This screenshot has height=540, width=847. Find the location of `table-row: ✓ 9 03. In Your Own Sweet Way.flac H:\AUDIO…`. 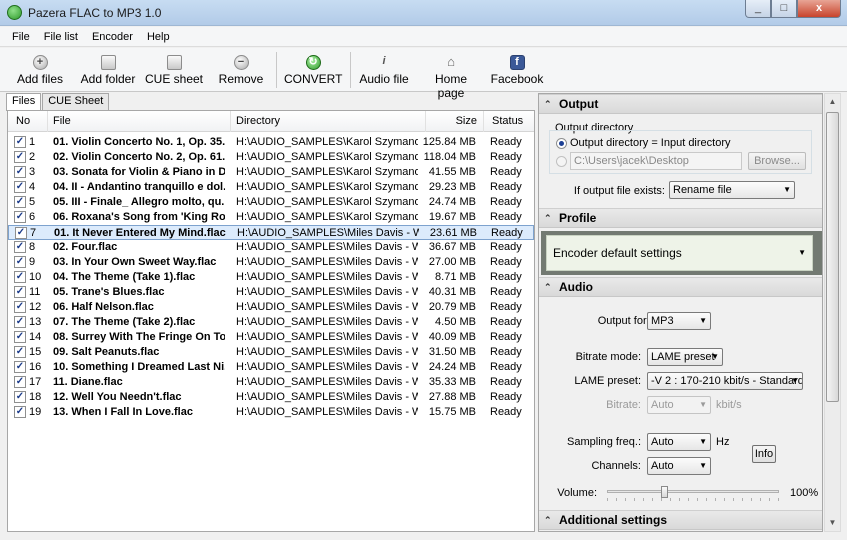

table-row: ✓ 9 03. In Your Own Sweet Way.flac H:\AUDIO… is located at coordinates (271, 262).